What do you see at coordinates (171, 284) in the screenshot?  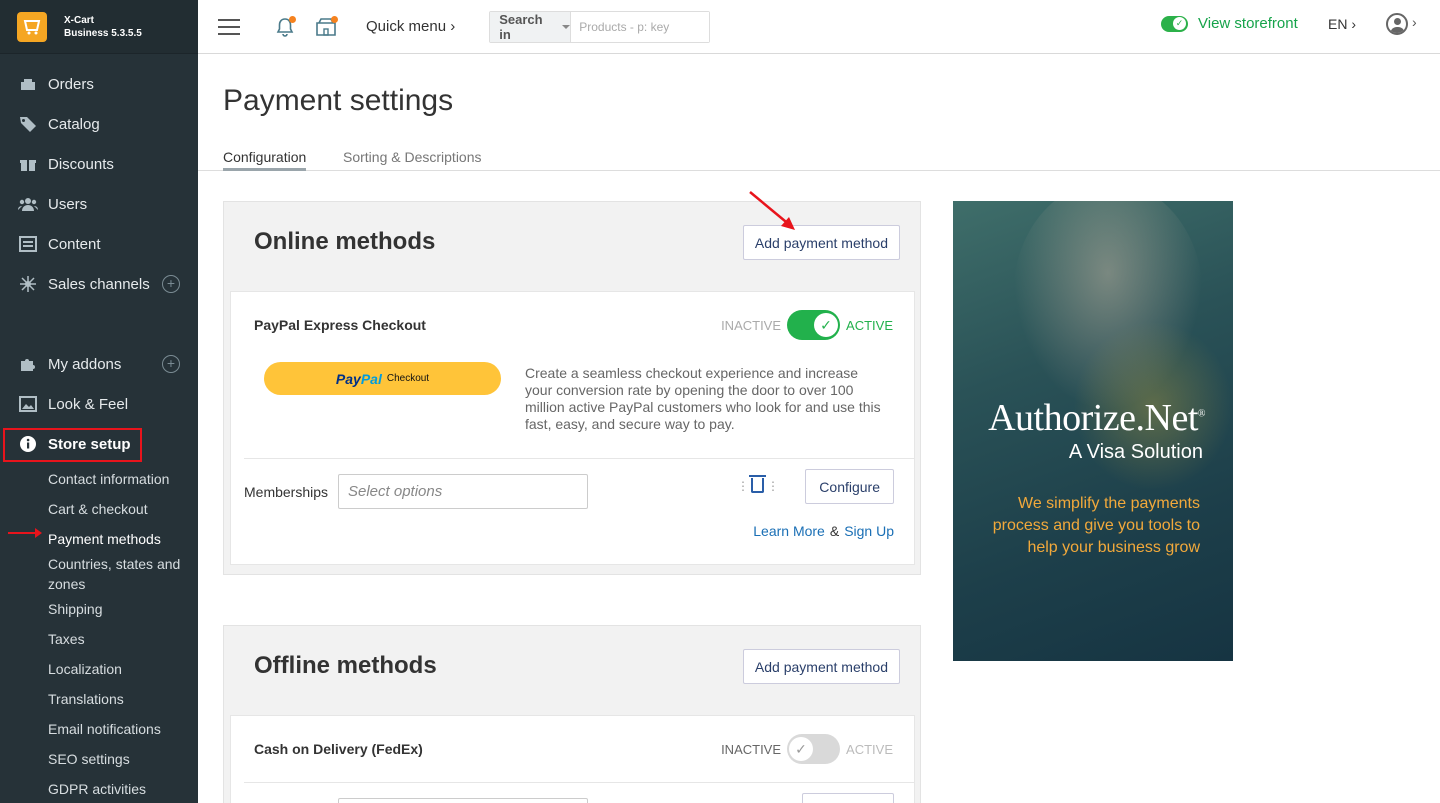 I see `add-sales-channel-icon: +` at bounding box center [171, 284].